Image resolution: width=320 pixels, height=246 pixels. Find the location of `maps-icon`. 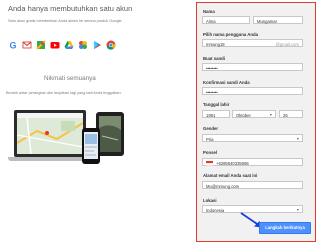

maps-icon is located at coordinates (41, 45).